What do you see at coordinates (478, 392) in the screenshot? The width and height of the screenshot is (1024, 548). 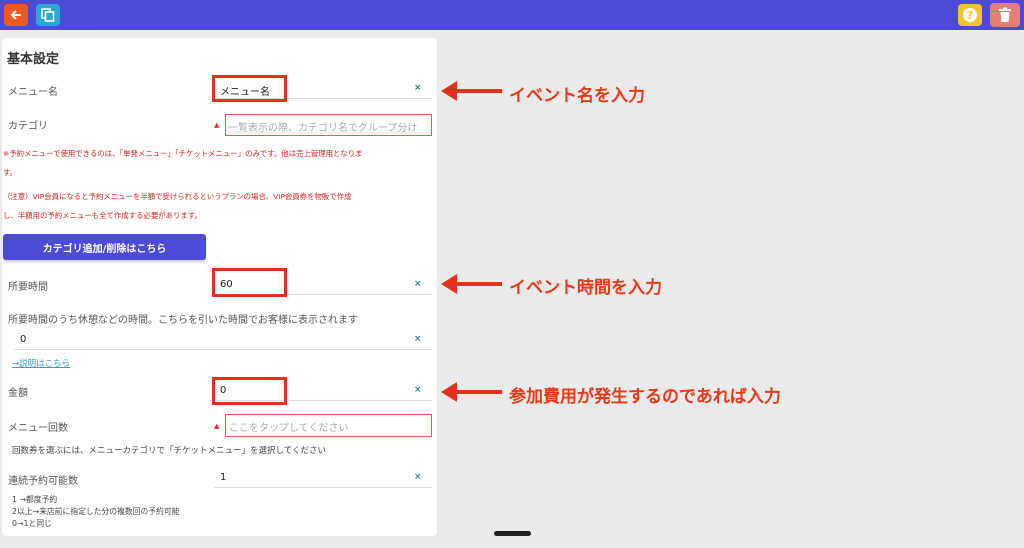 I see `annotation-arrow-fee` at bounding box center [478, 392].